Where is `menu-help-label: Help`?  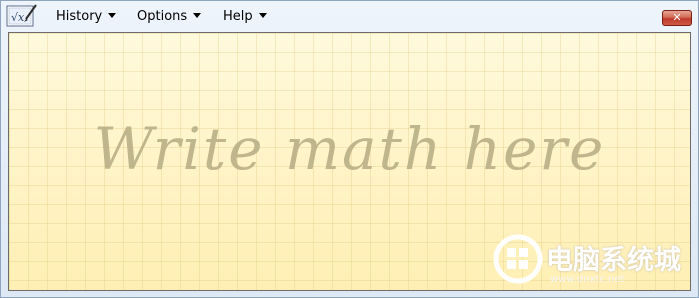
menu-help-label: Help is located at coordinates (238, 16).